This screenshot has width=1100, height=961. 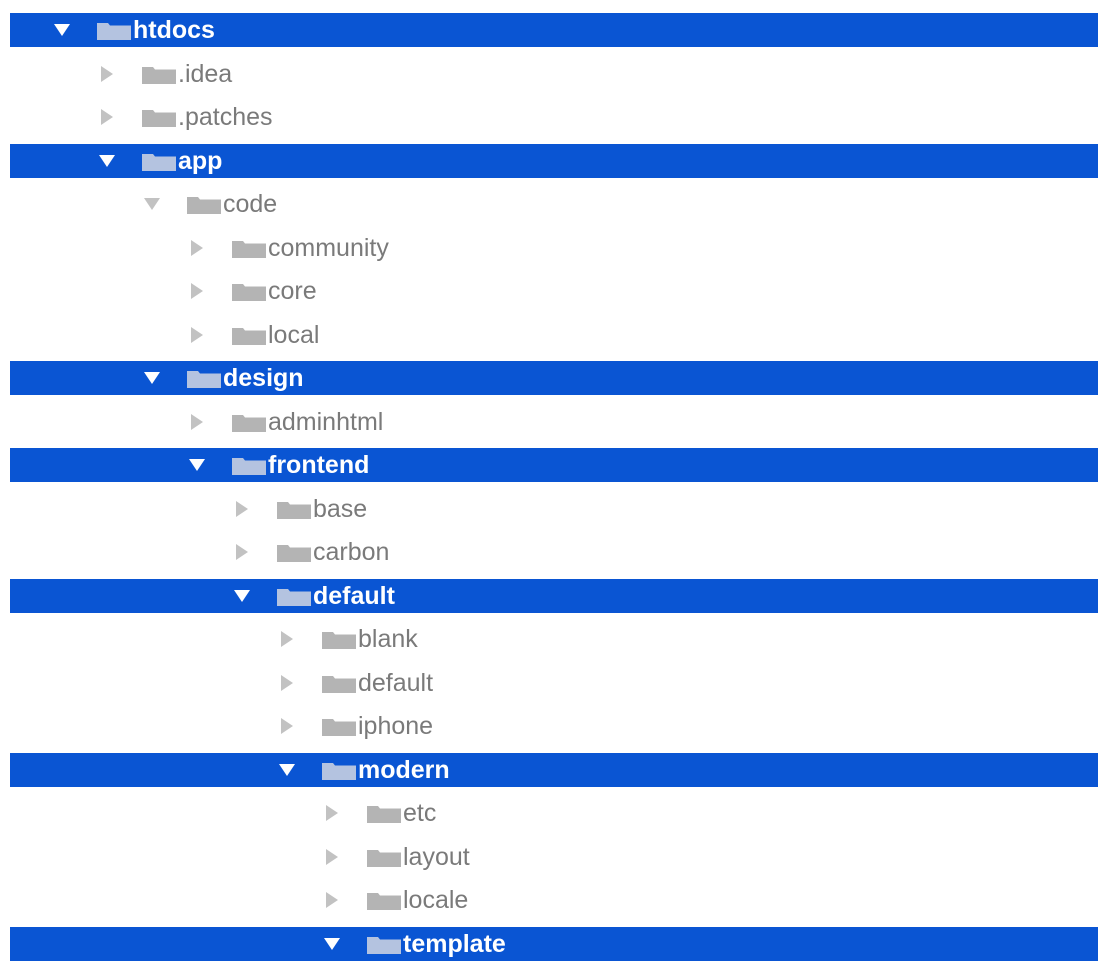 What do you see at coordinates (554, 857) in the screenshot?
I see `tree-row: layout` at bounding box center [554, 857].